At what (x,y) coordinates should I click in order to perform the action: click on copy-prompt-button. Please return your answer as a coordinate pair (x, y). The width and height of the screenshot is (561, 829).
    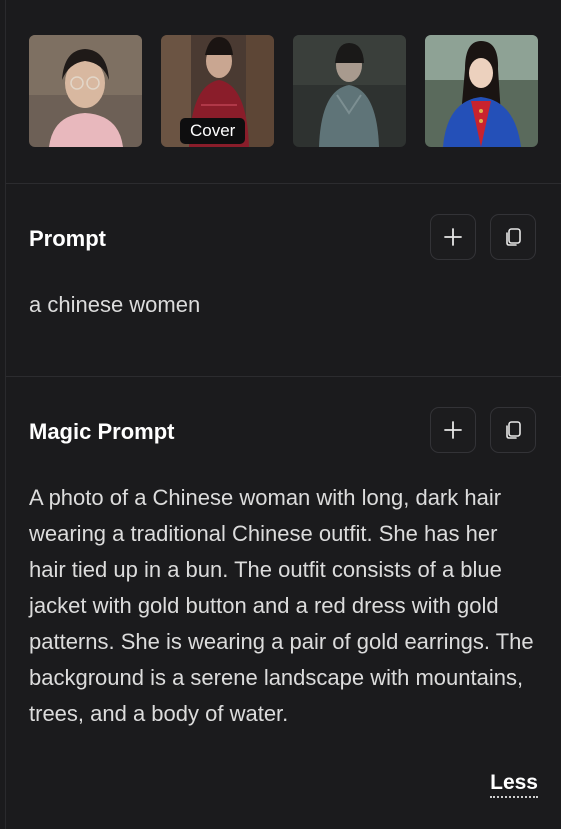
    Looking at the image, I should click on (513, 237).